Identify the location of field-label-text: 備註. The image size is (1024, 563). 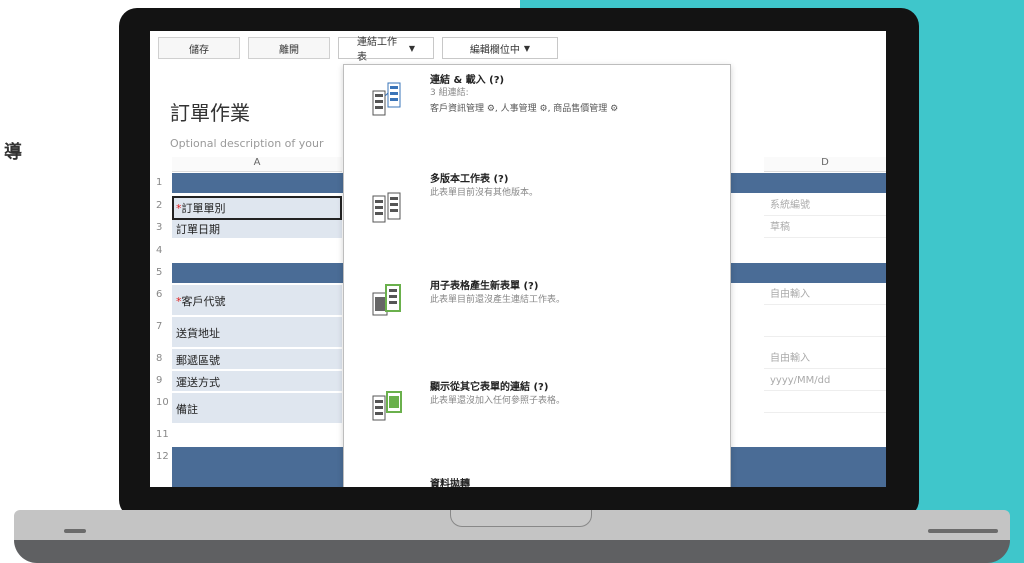
(187, 409).